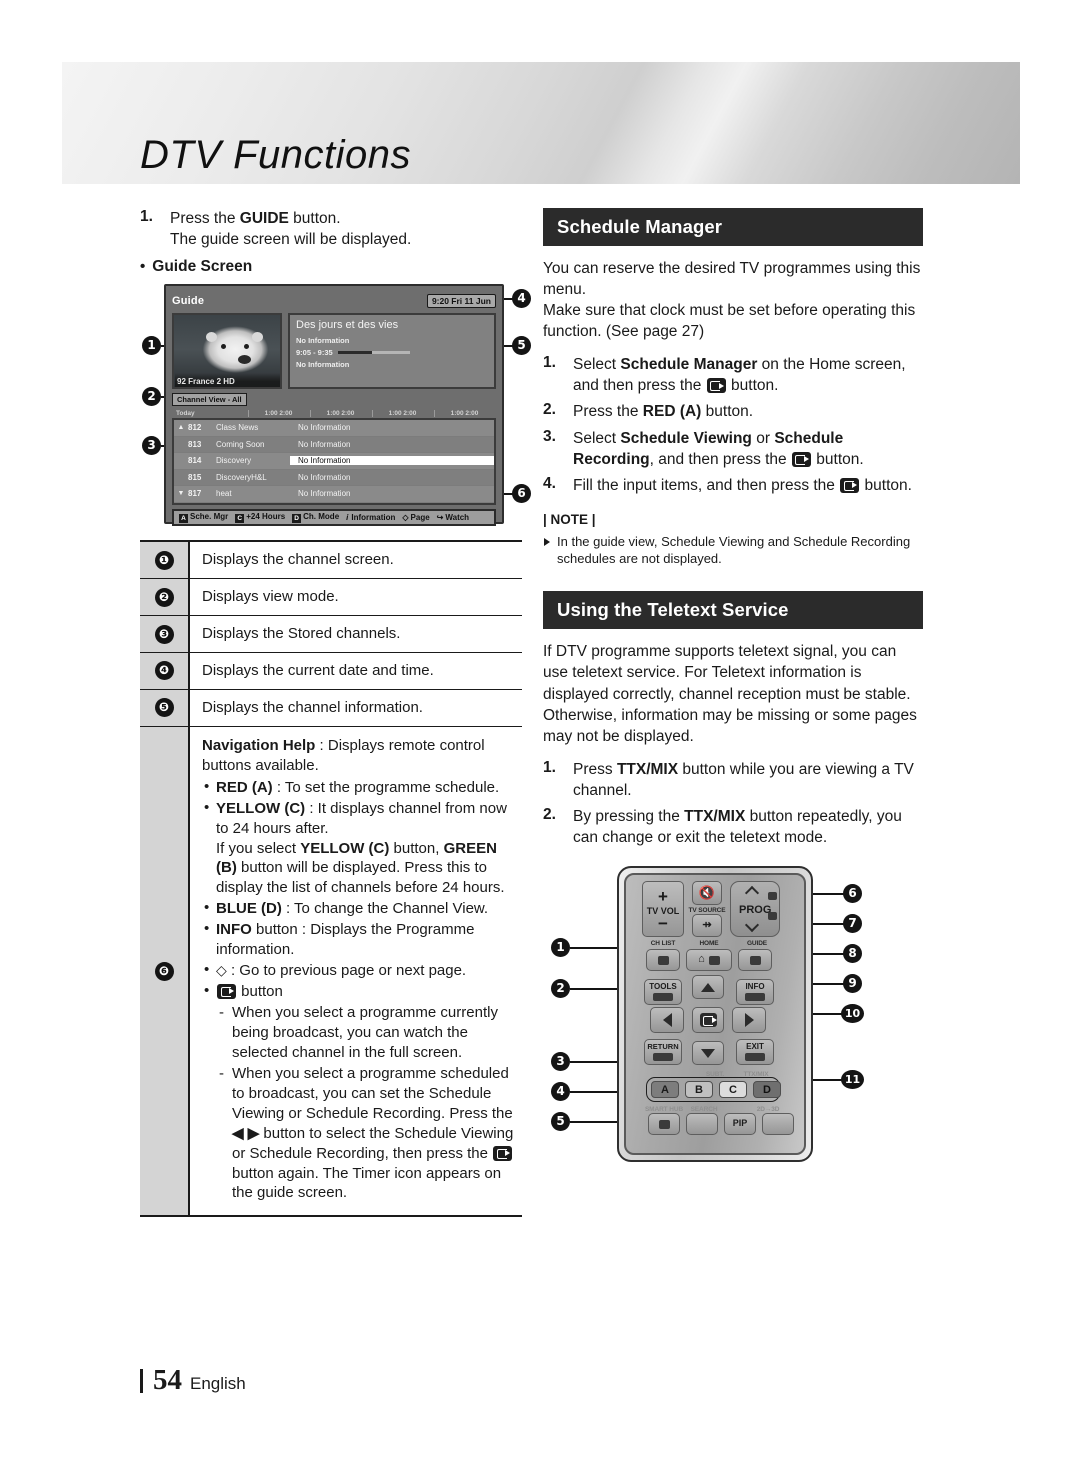  I want to click on info-button: INFO, so click(755, 992).